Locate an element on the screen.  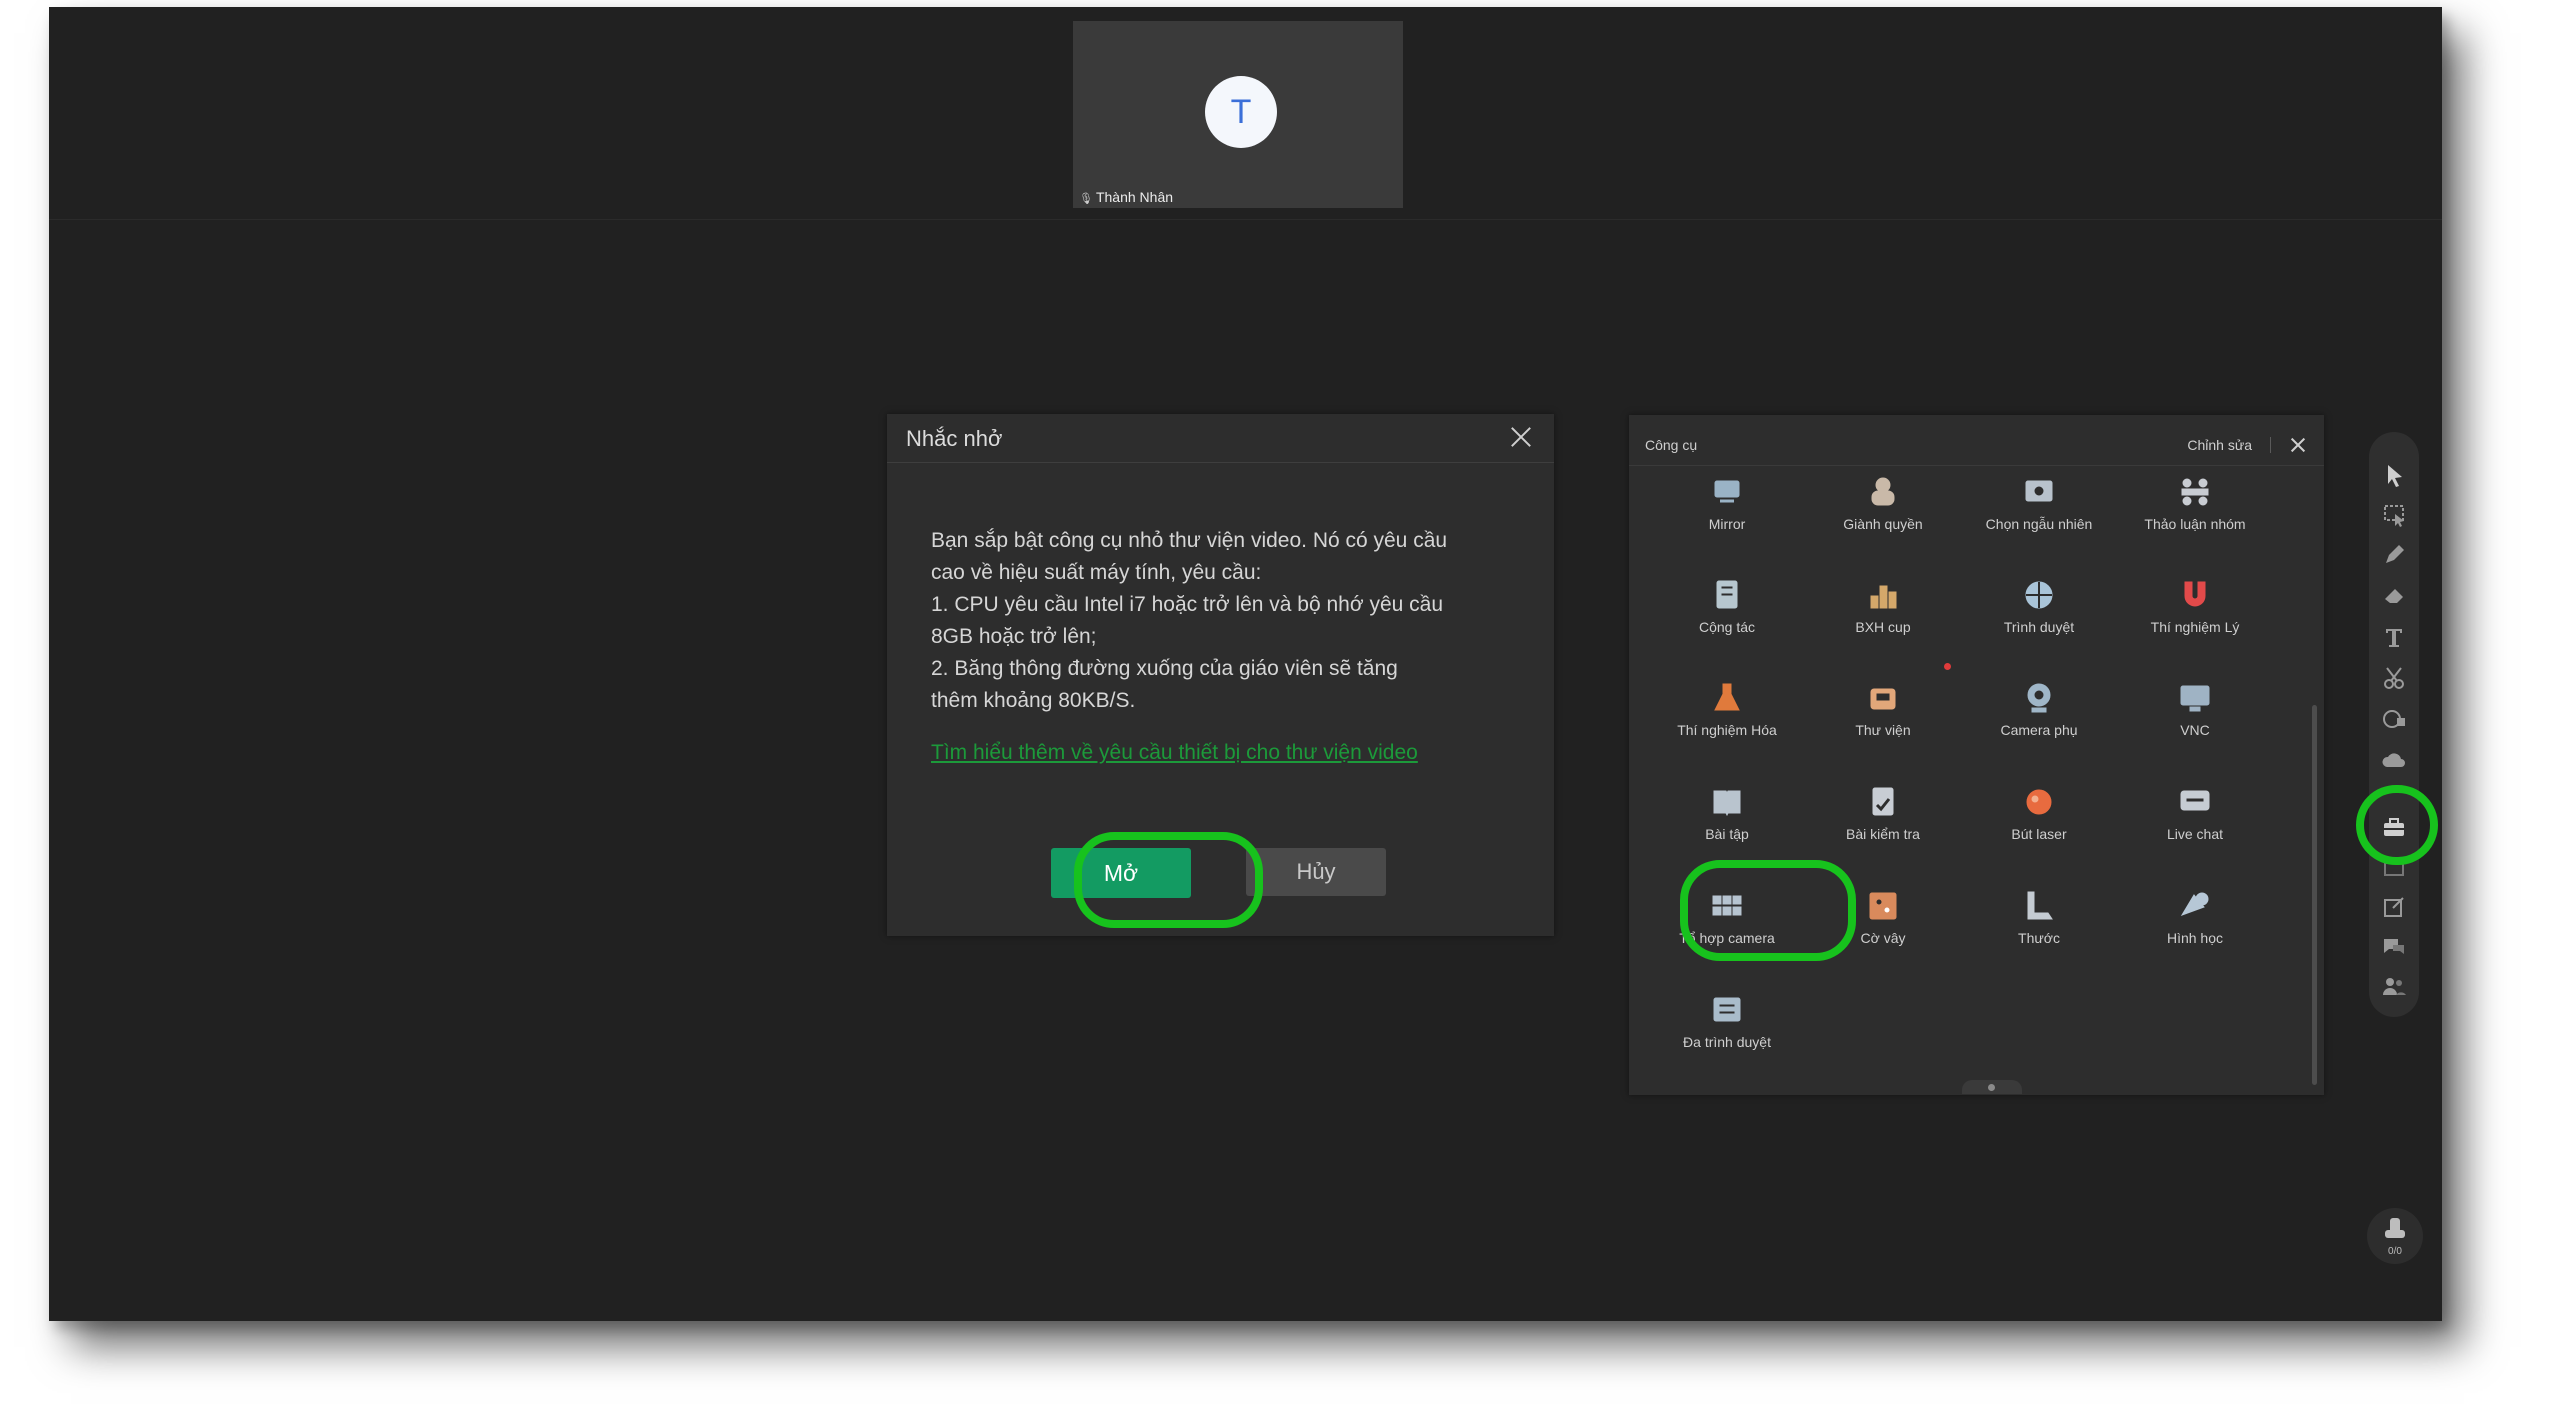
tool-item: Thảo luận nhóm is located at coordinates (2195, 515).